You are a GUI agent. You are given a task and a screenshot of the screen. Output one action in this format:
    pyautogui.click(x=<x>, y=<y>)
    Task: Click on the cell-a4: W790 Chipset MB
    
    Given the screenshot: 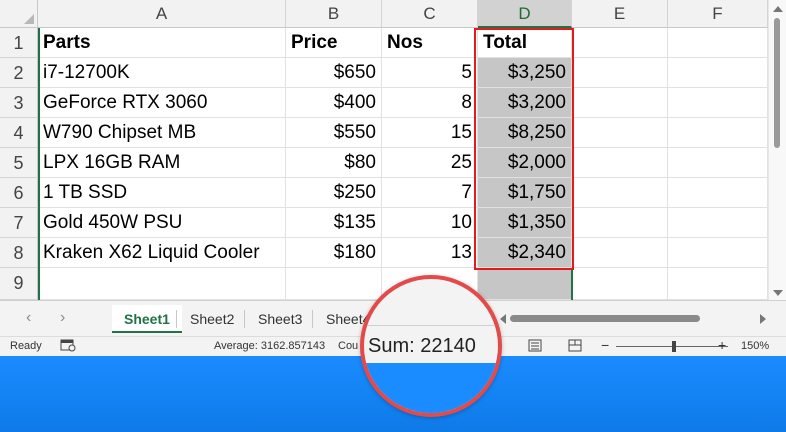 What is the action you would take?
    pyautogui.click(x=162, y=133)
    